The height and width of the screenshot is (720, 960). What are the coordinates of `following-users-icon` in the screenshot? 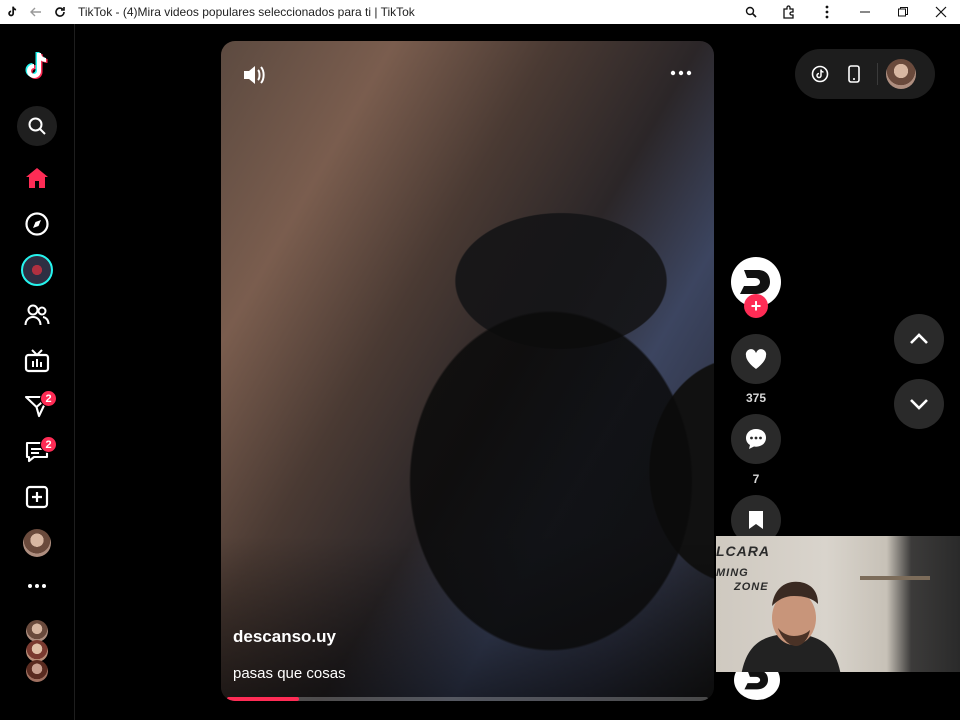 It's located at (37, 315).